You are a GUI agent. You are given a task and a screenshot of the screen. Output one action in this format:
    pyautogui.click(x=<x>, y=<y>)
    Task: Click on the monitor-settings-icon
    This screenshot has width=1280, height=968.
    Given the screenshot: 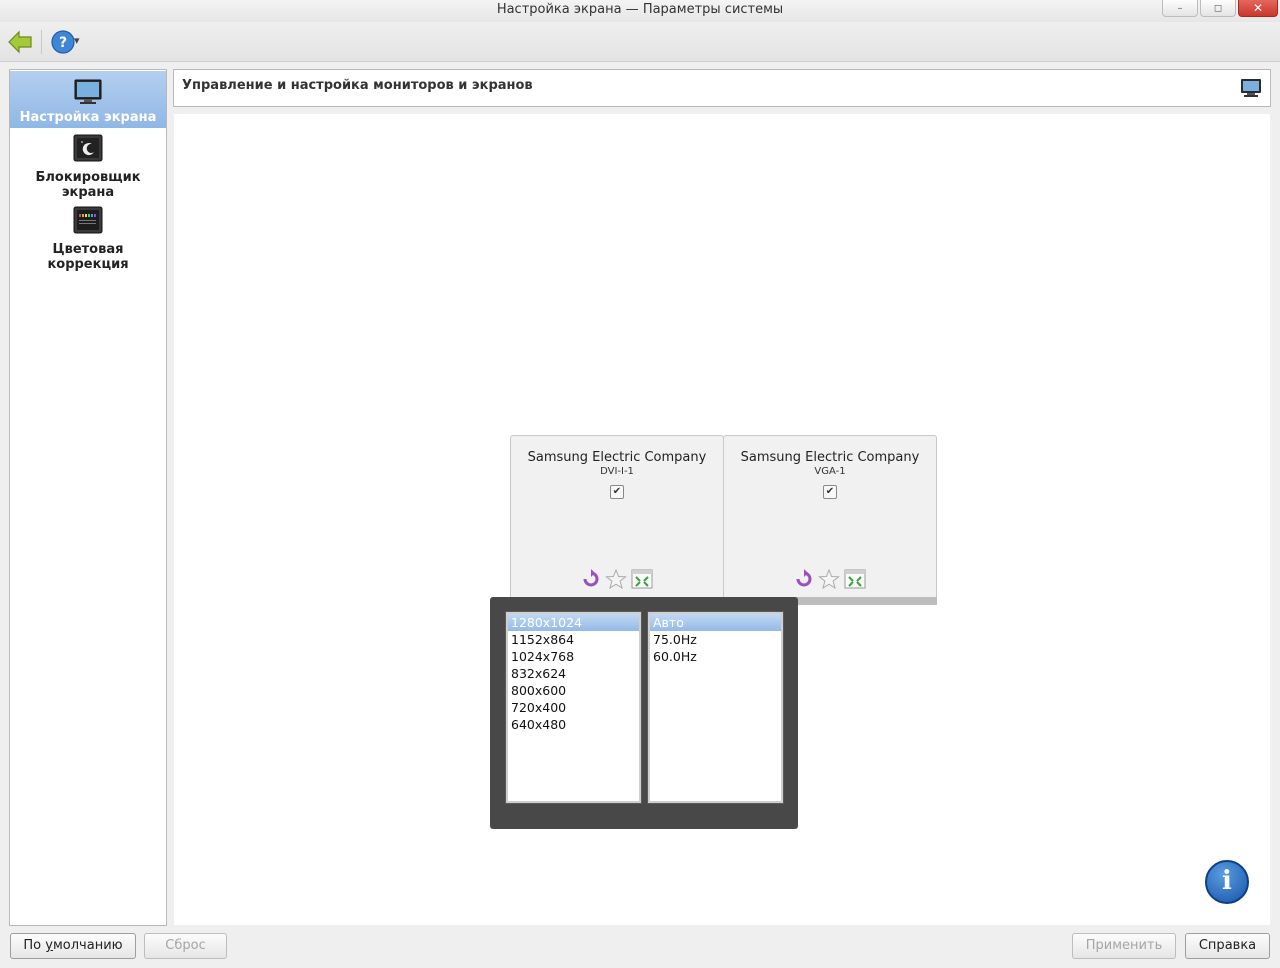 What is the action you would take?
    pyautogui.click(x=1251, y=88)
    